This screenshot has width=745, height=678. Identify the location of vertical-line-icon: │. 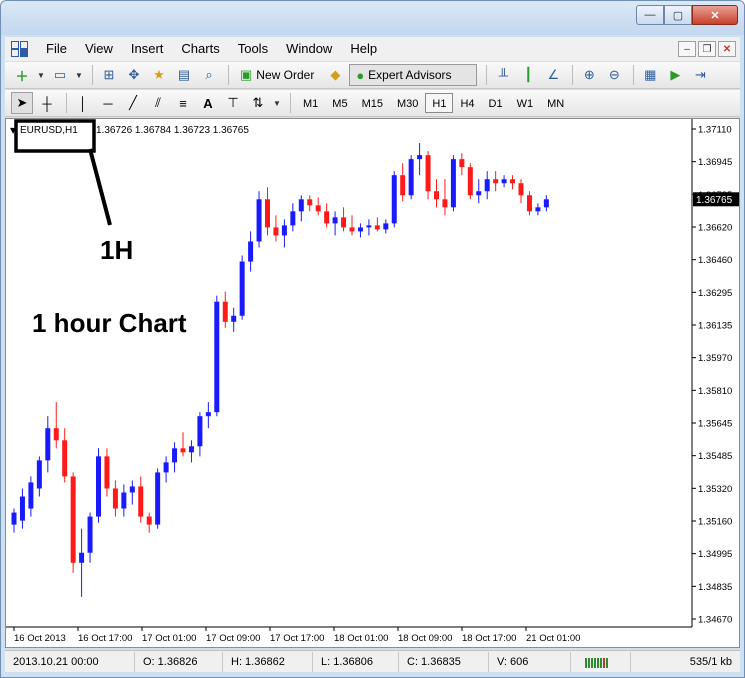
(83, 103).